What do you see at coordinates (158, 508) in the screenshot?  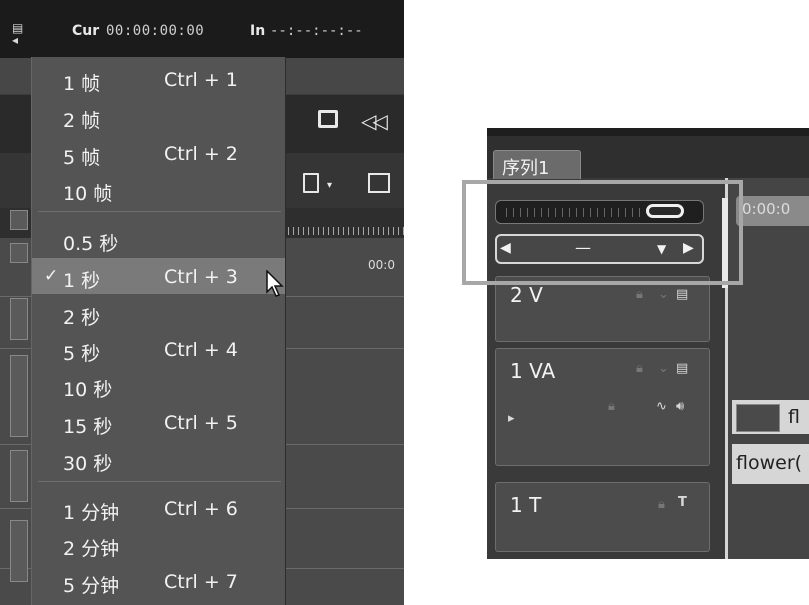 I see `menu-item: 1 分钟 Ctrl + 6` at bounding box center [158, 508].